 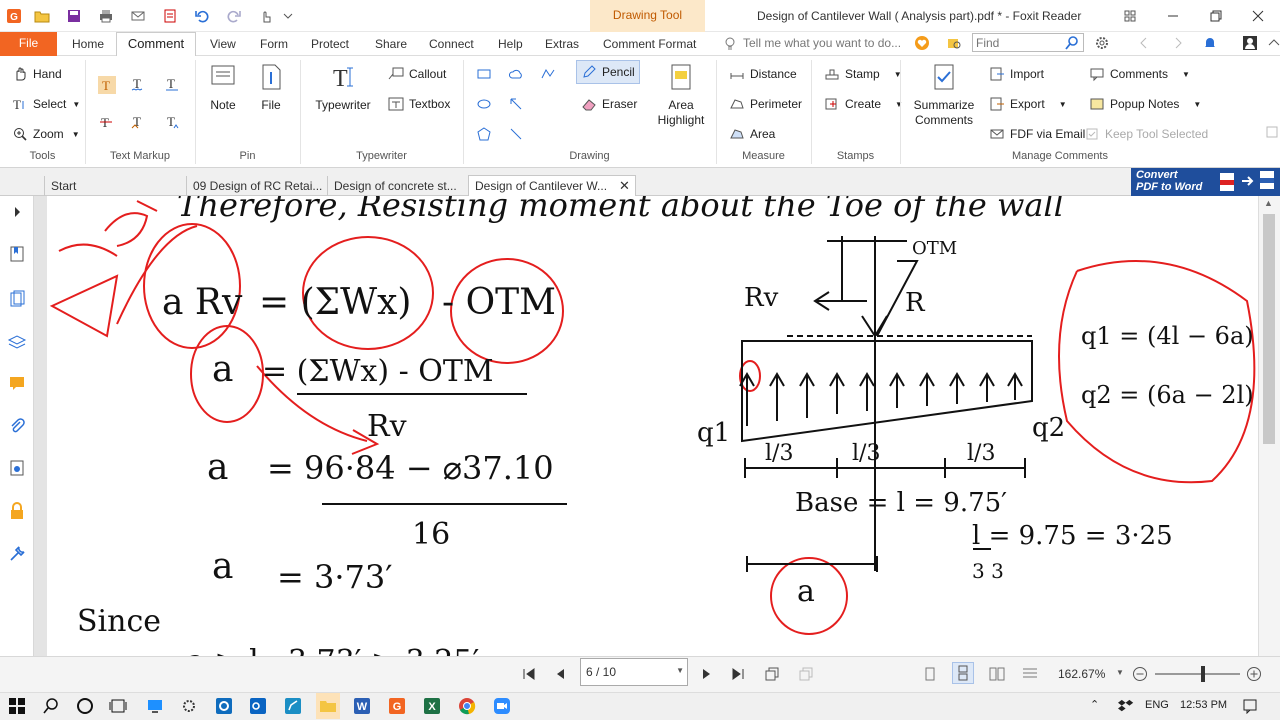 What do you see at coordinates (74, 16) in the screenshot?
I see `save-icon` at bounding box center [74, 16].